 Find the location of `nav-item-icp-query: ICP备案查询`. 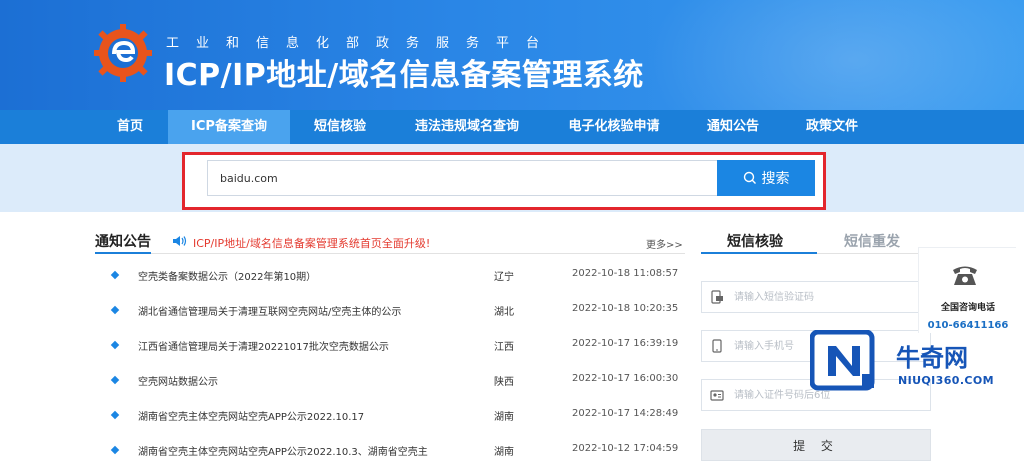

nav-item-icp-query: ICP备案查询 is located at coordinates (229, 127).